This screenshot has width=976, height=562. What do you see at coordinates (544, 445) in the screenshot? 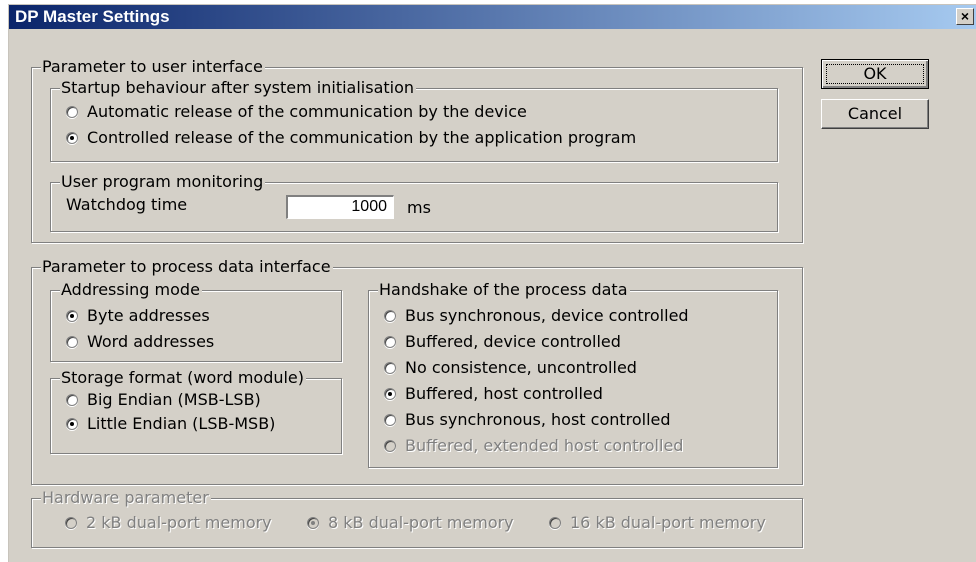
I see `radio-label: Buffered, extended host controlled` at bounding box center [544, 445].